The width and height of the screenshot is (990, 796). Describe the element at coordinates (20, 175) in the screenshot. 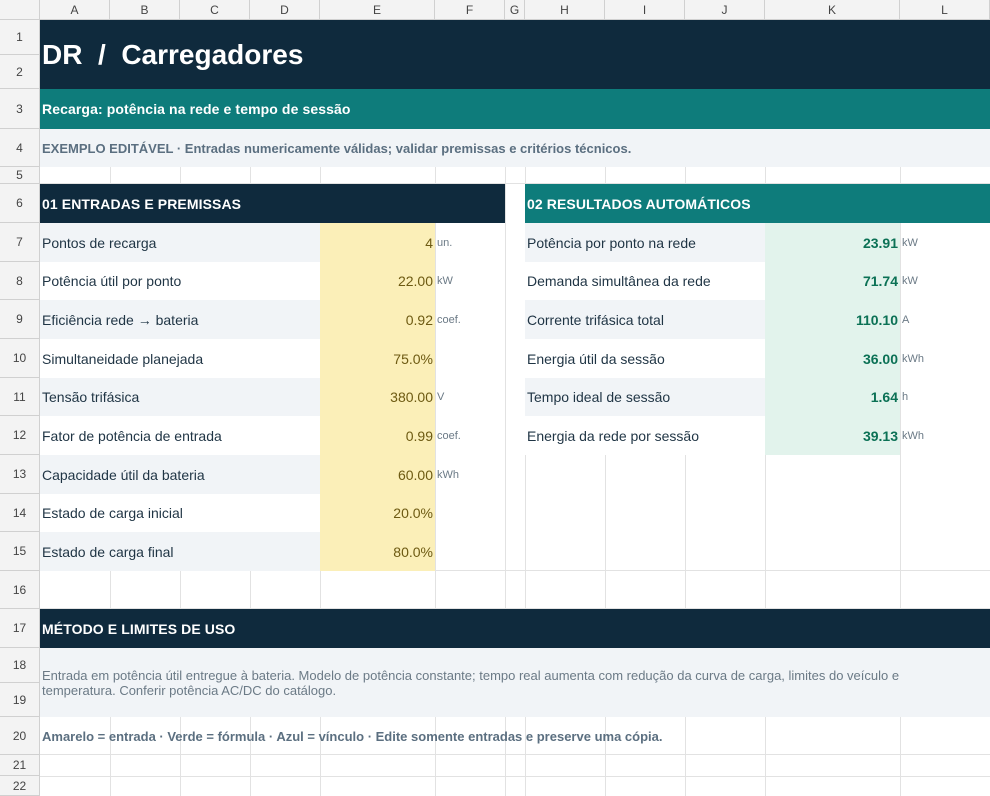

I see `row-header-5: 5` at that location.